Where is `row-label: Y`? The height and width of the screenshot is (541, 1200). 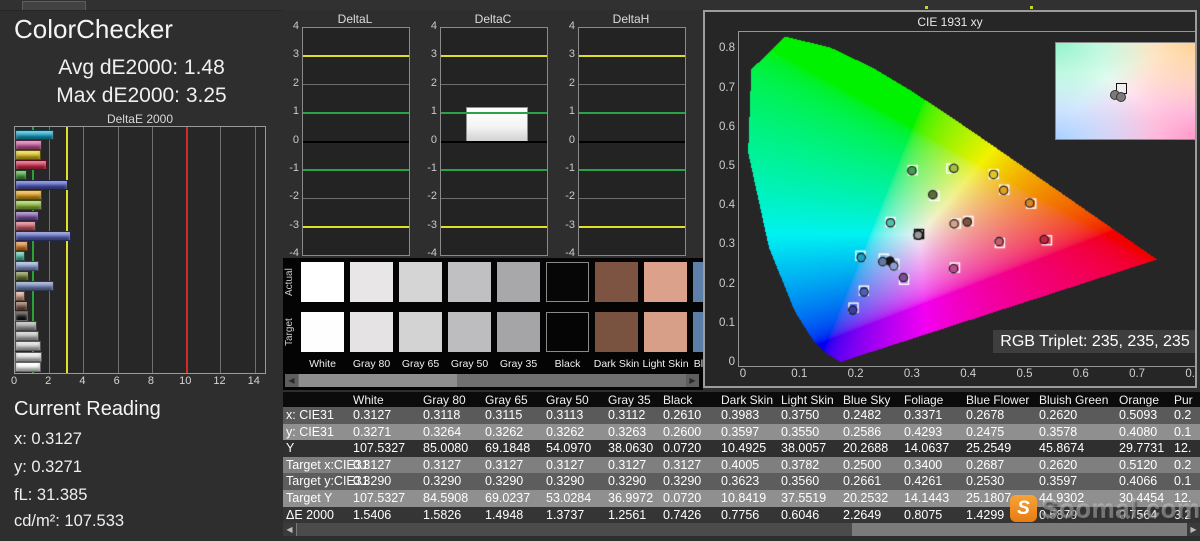
row-label: Y is located at coordinates (290, 448).